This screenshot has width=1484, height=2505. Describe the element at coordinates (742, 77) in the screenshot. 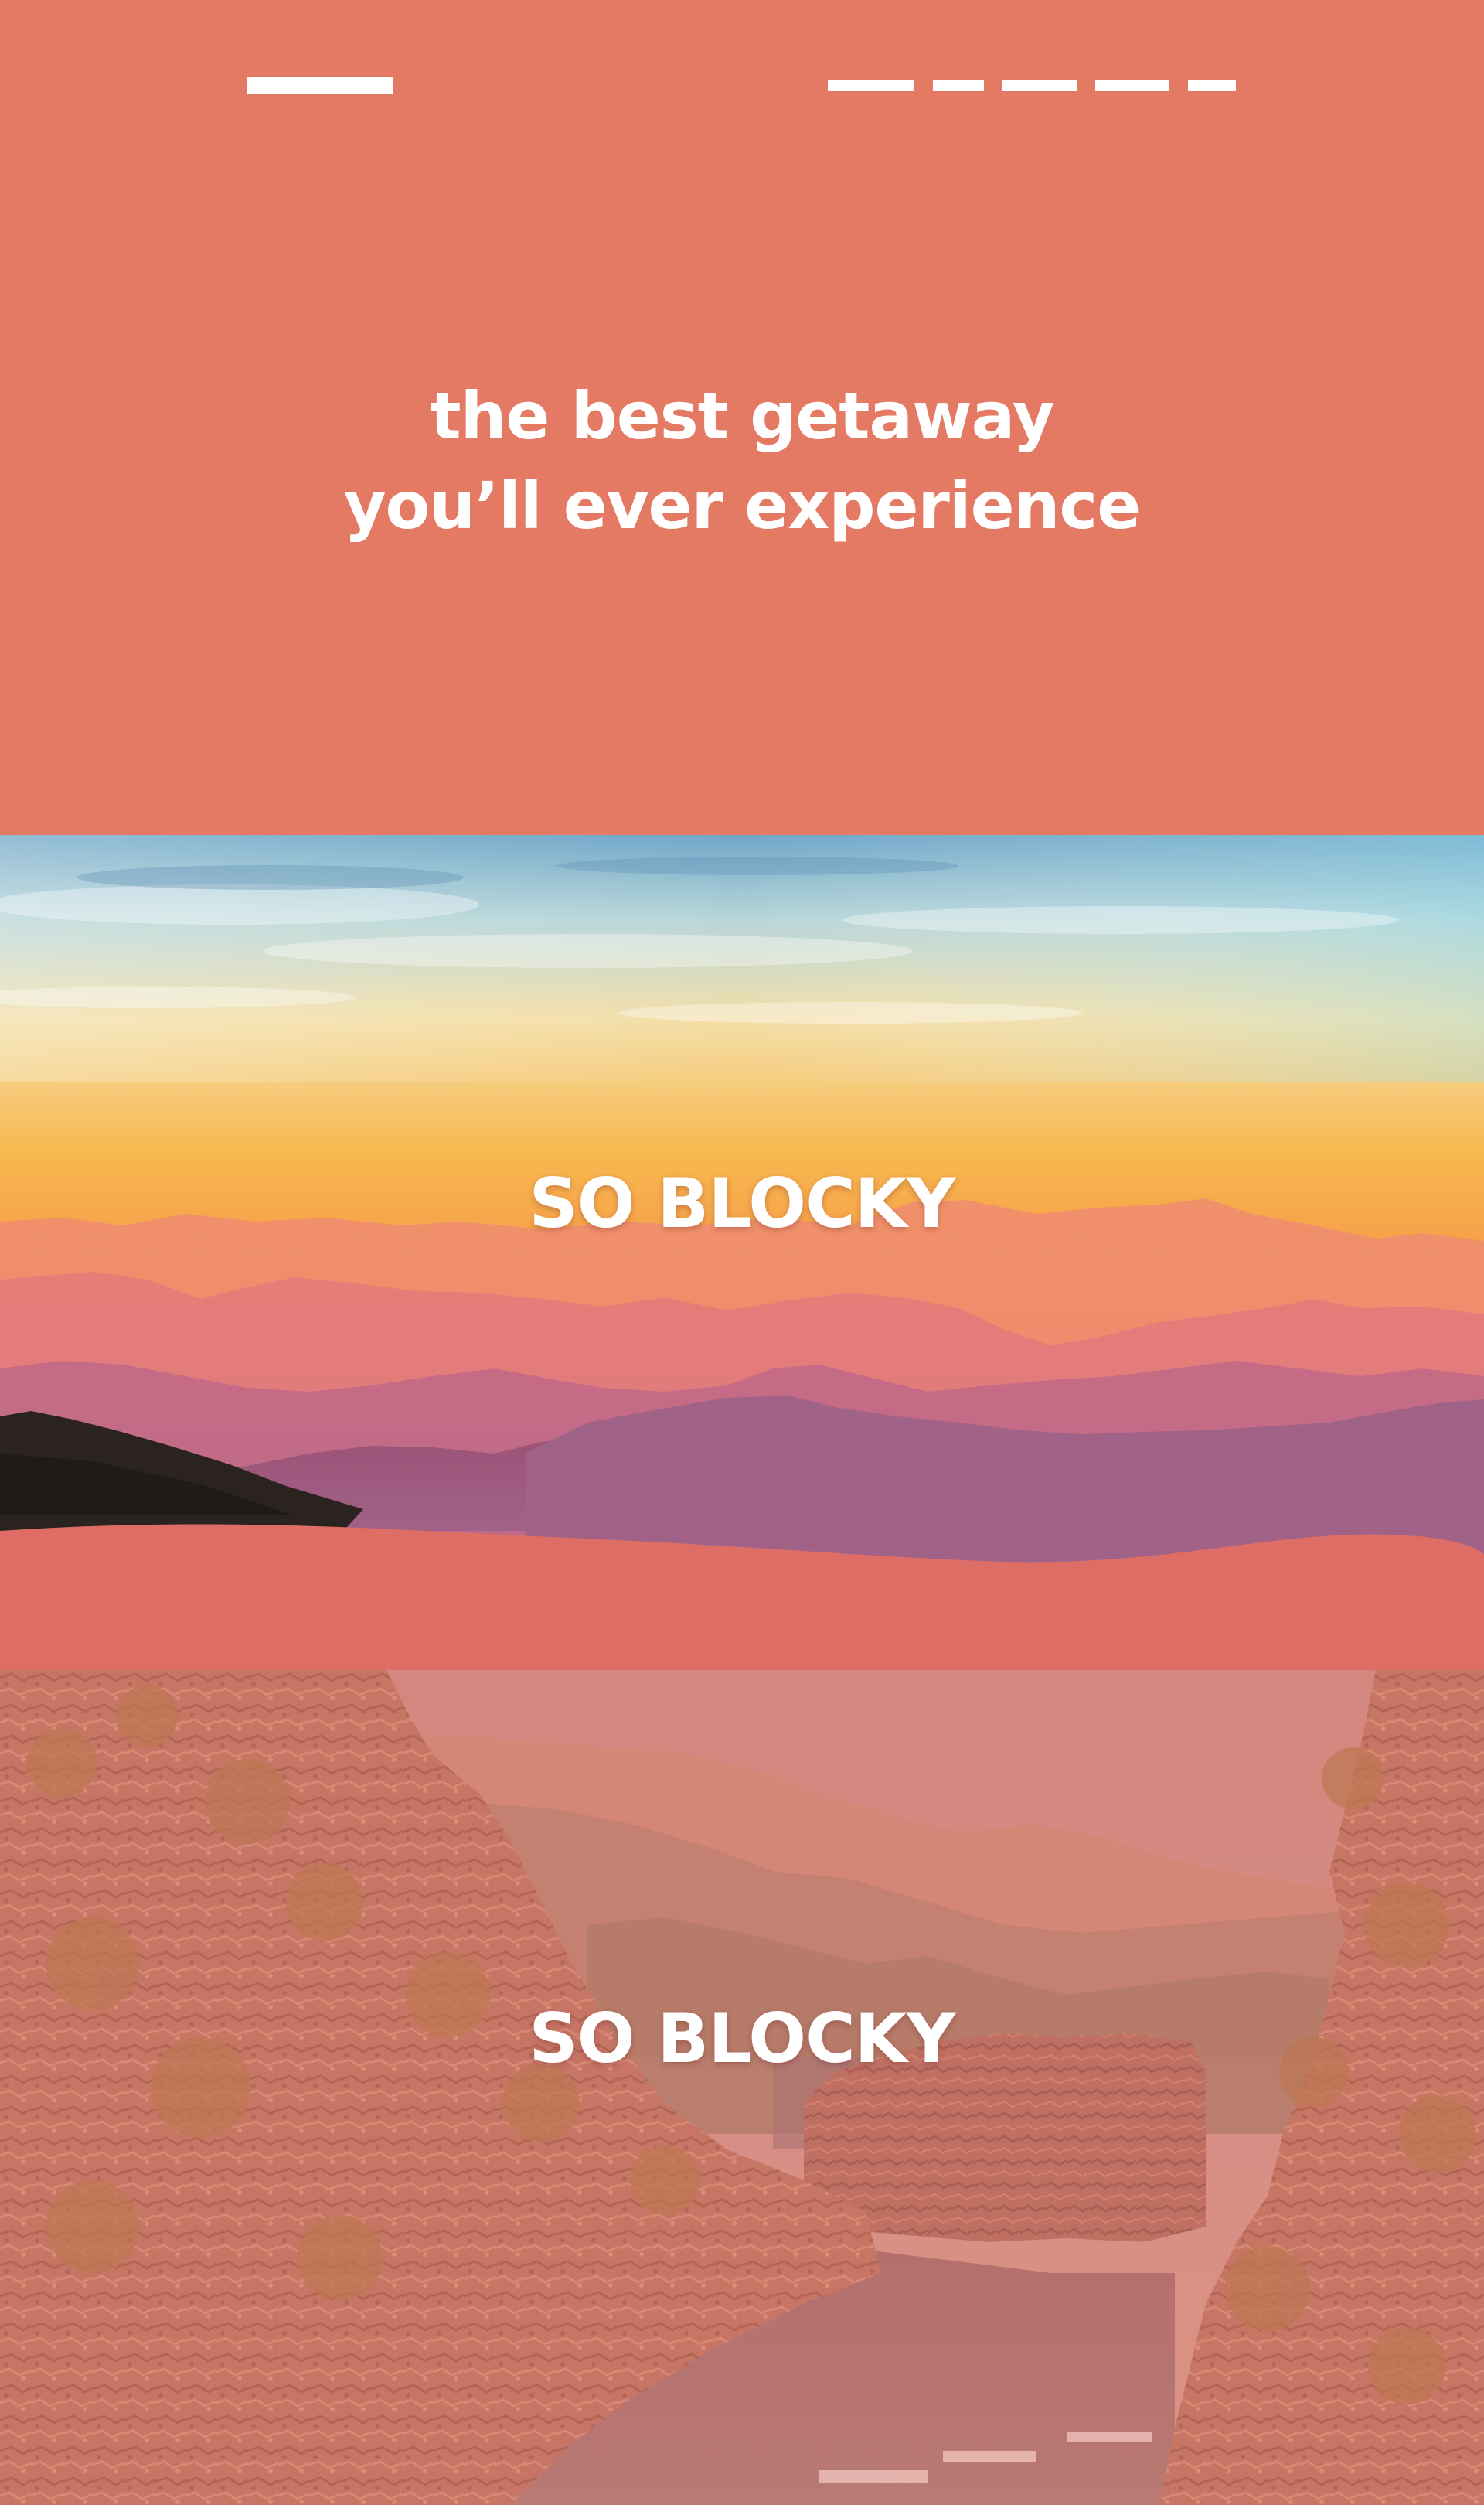

I see `top-navigation` at that location.